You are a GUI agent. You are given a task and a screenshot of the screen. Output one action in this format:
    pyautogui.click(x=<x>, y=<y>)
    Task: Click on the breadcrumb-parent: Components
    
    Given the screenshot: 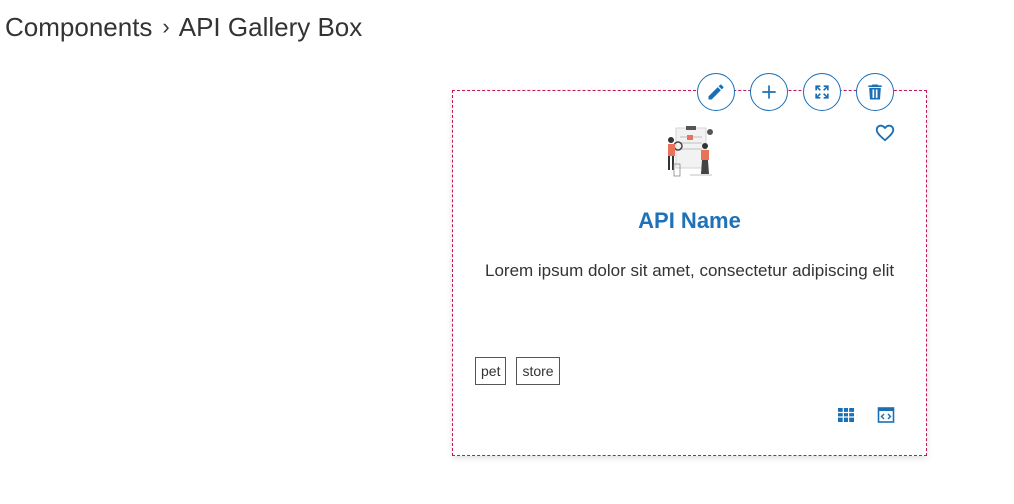 What is the action you would take?
    pyautogui.click(x=78, y=27)
    